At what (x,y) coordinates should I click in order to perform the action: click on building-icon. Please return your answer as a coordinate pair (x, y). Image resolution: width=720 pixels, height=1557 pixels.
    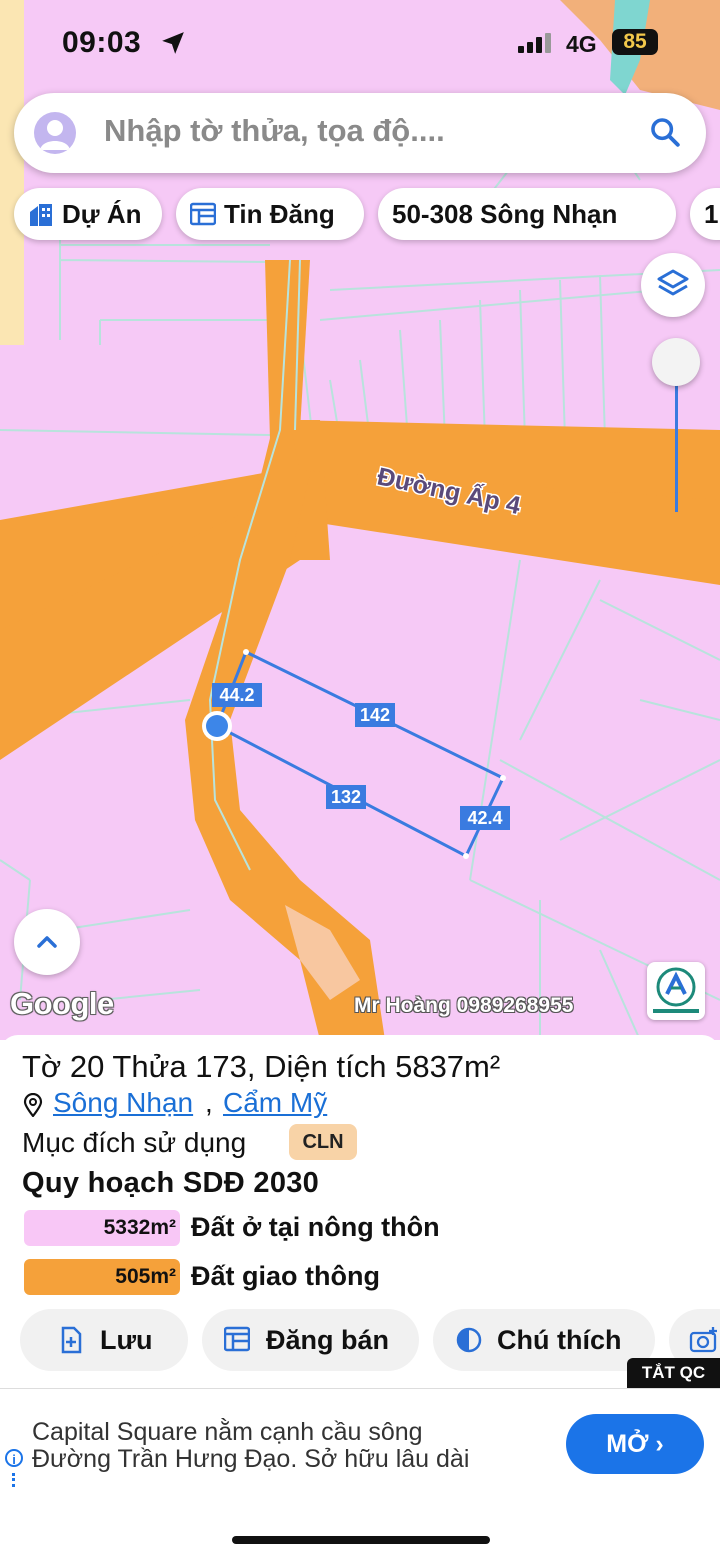
    Looking at the image, I should click on (41, 215).